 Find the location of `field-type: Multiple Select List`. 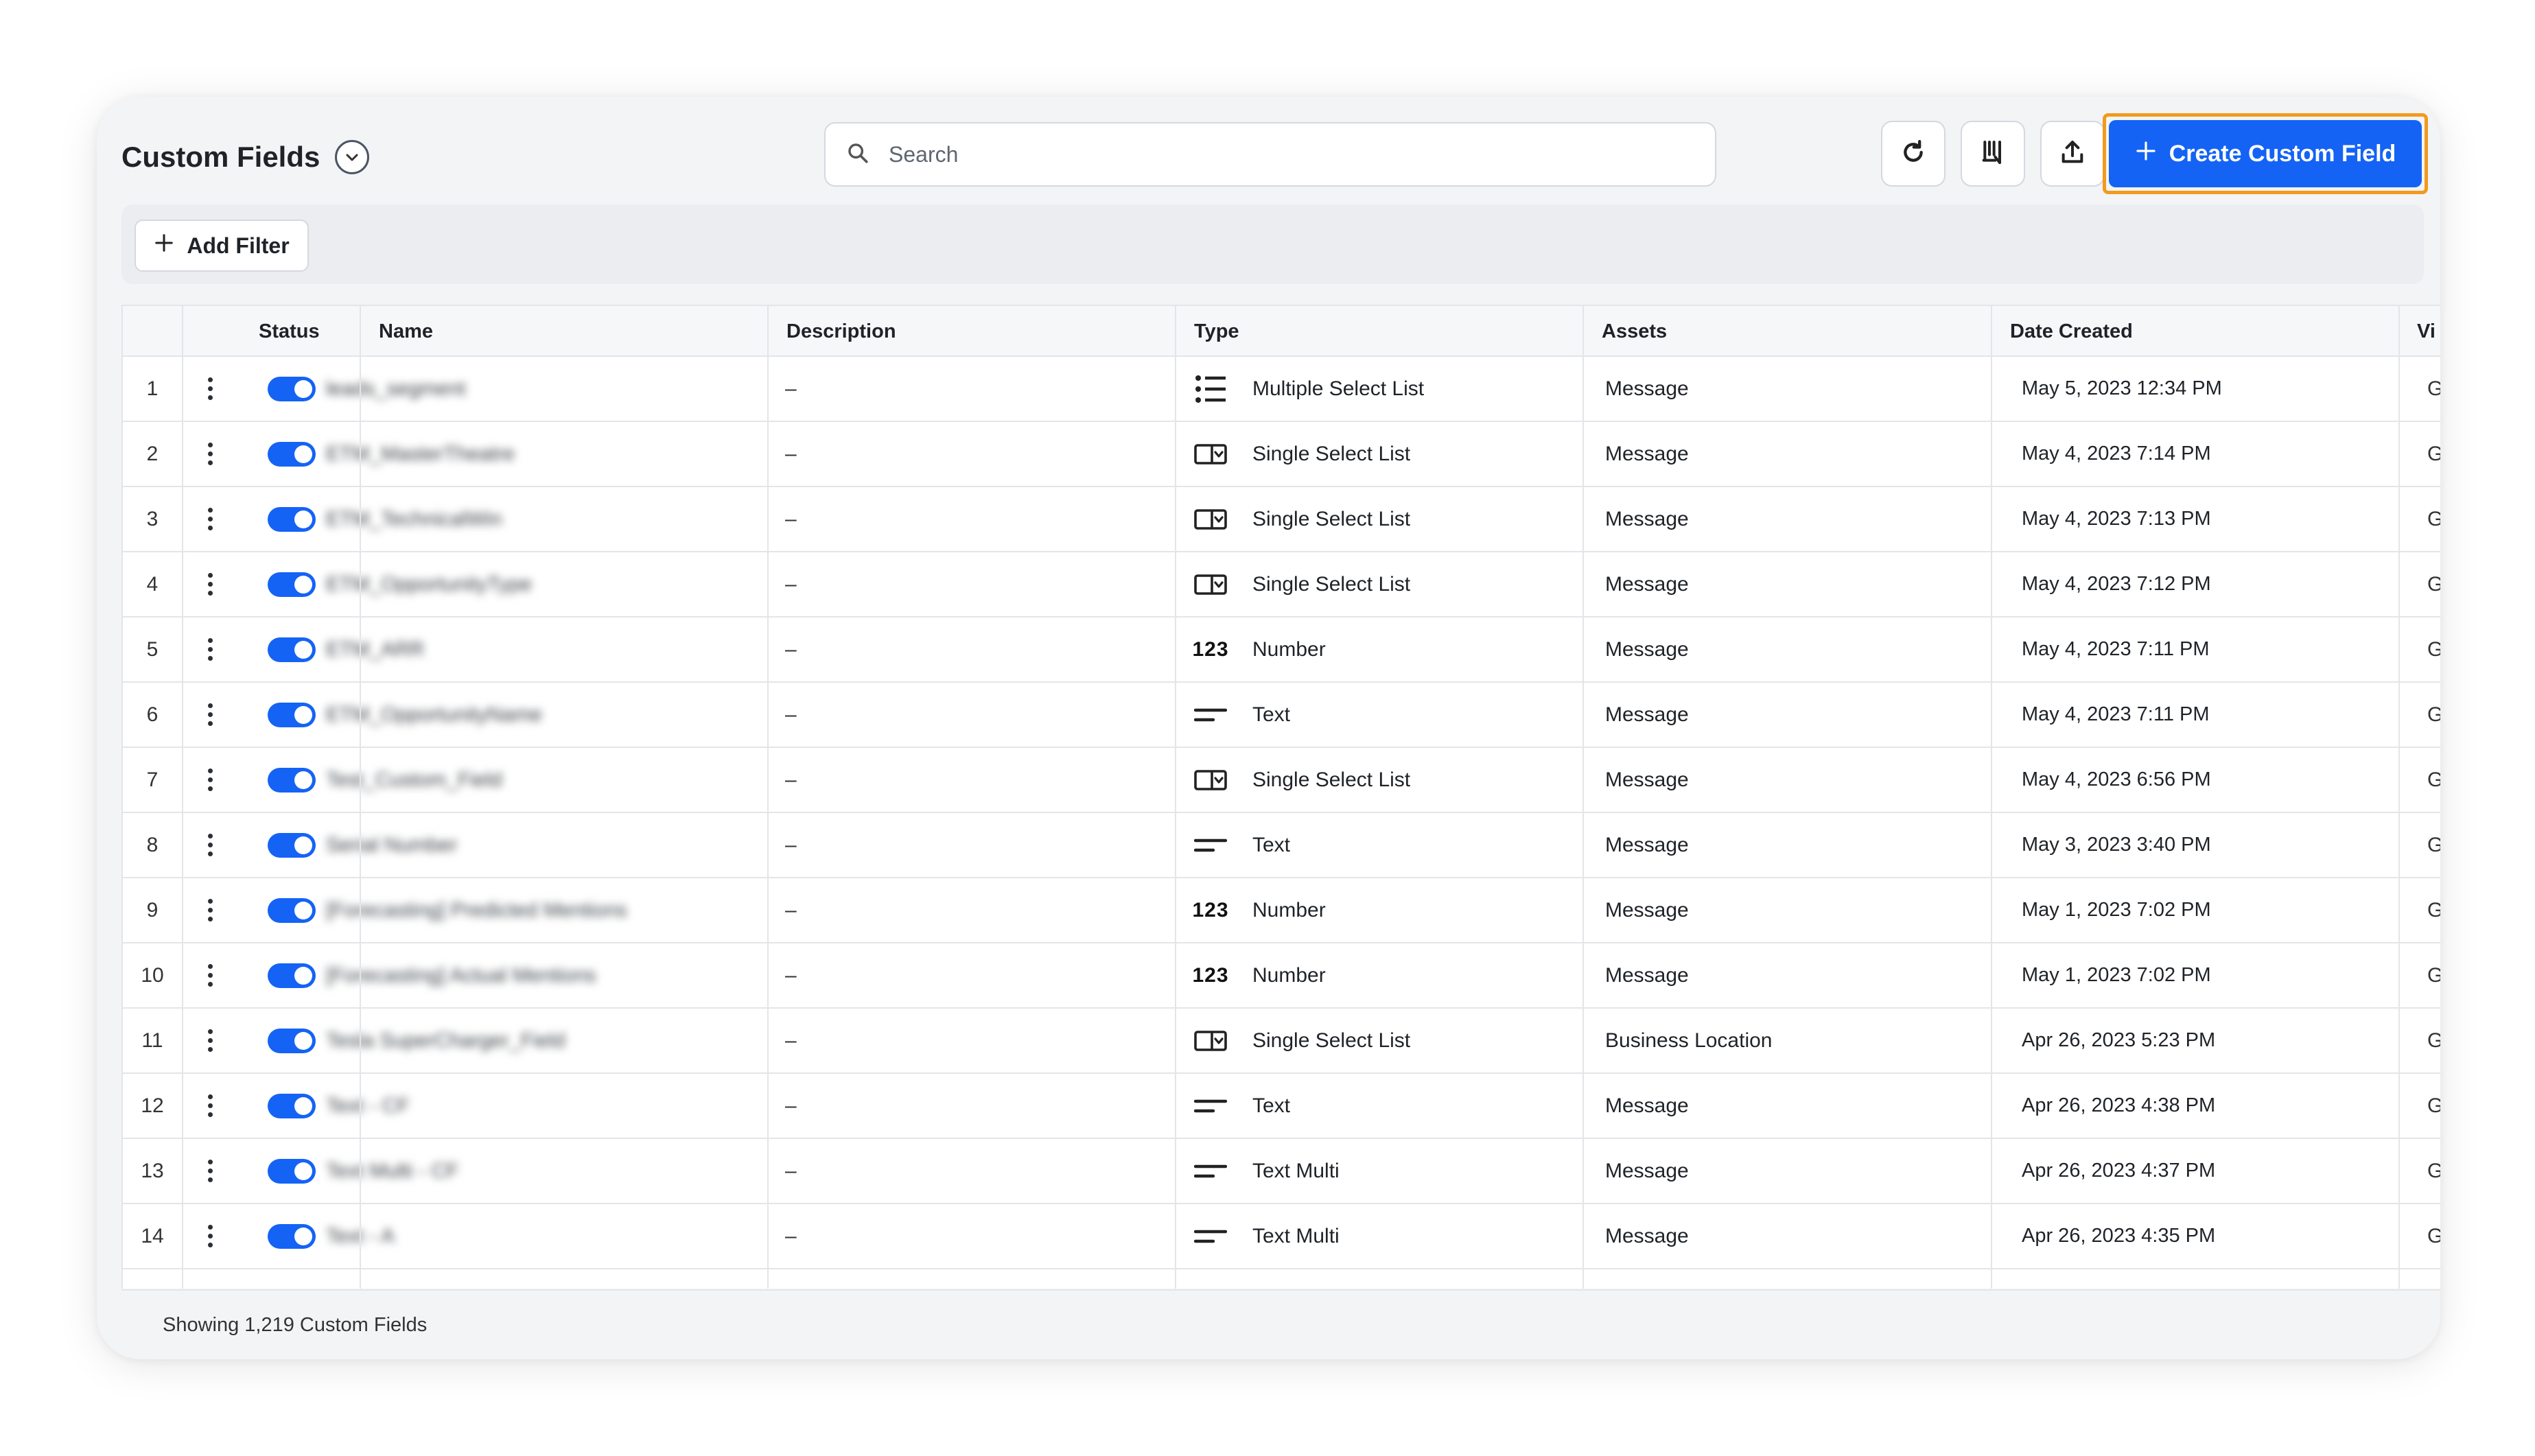

field-type: Multiple Select List is located at coordinates (1308, 389).